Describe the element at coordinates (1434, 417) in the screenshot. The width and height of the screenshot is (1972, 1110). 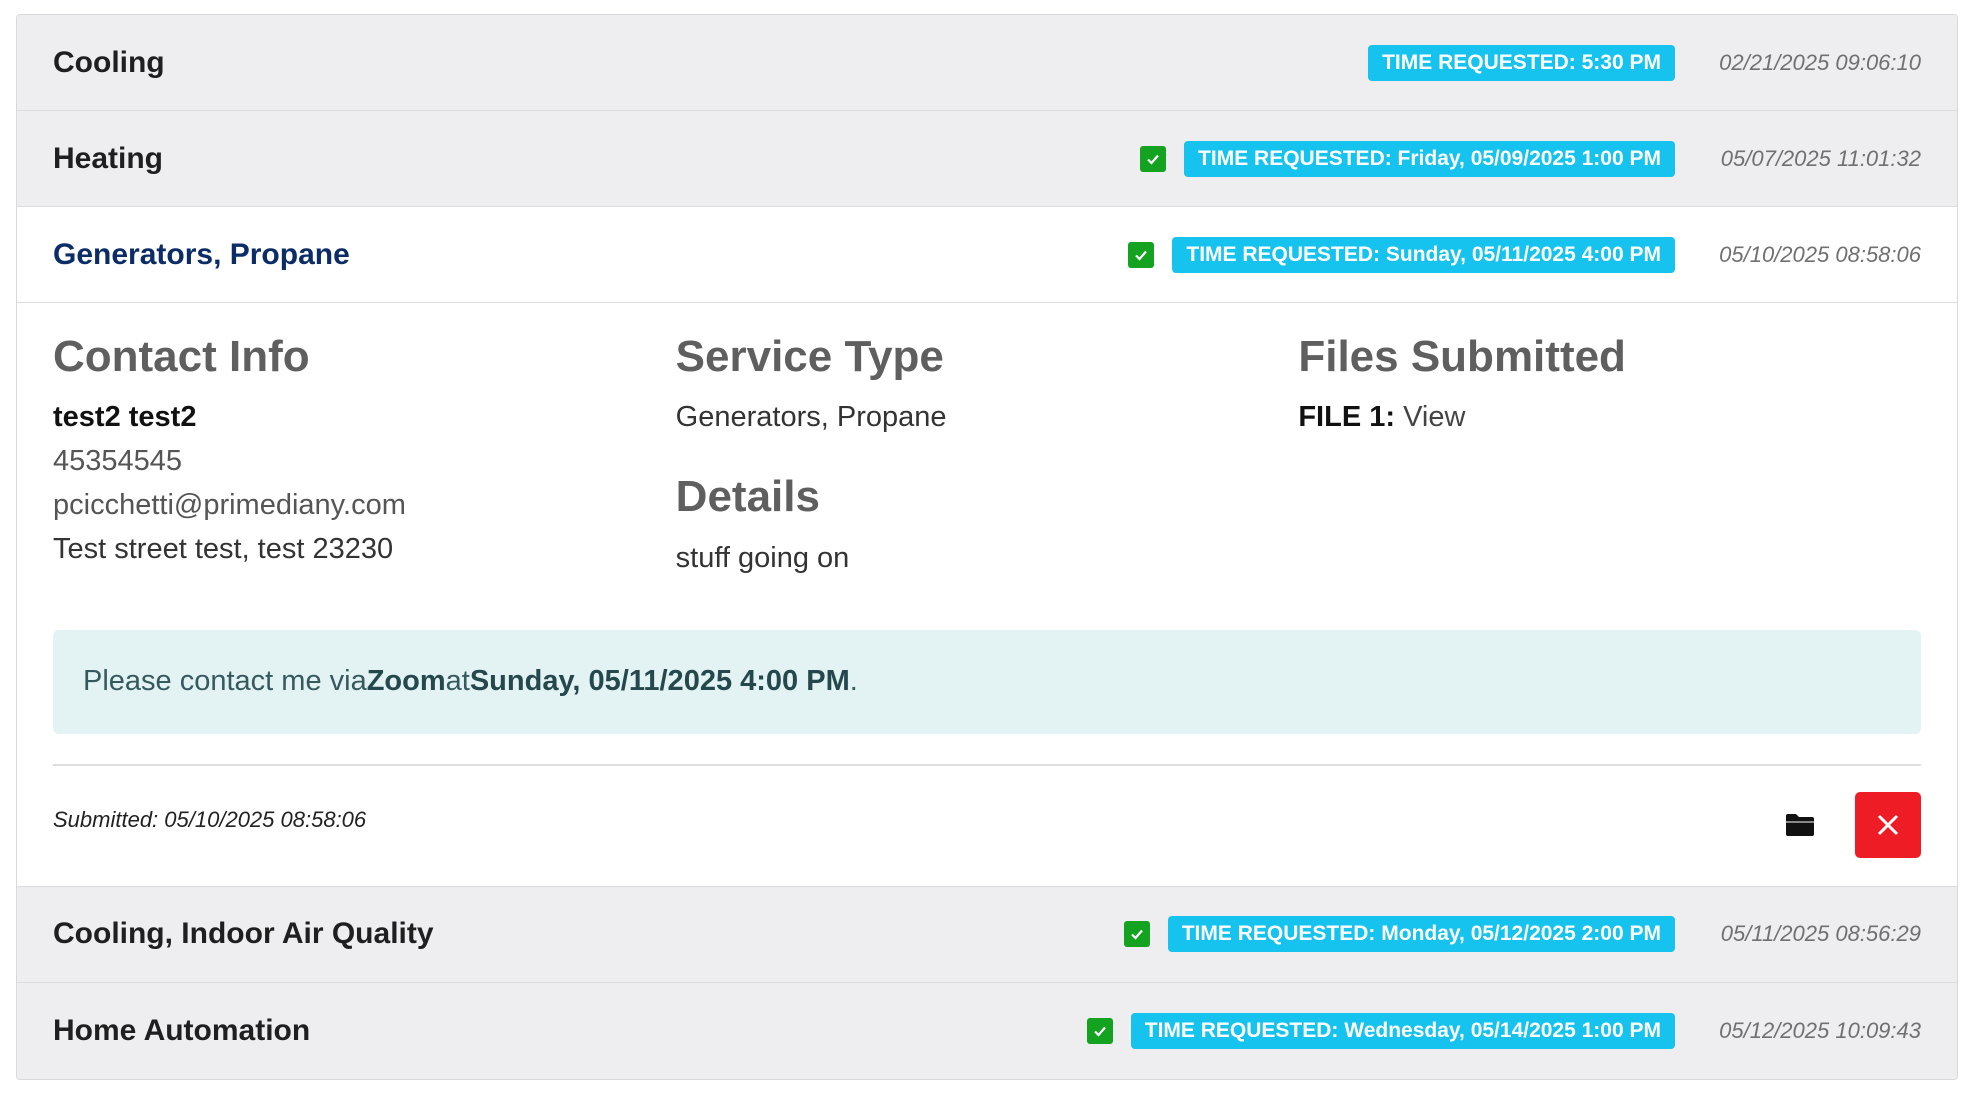
I see `file-1-view-link: View` at that location.